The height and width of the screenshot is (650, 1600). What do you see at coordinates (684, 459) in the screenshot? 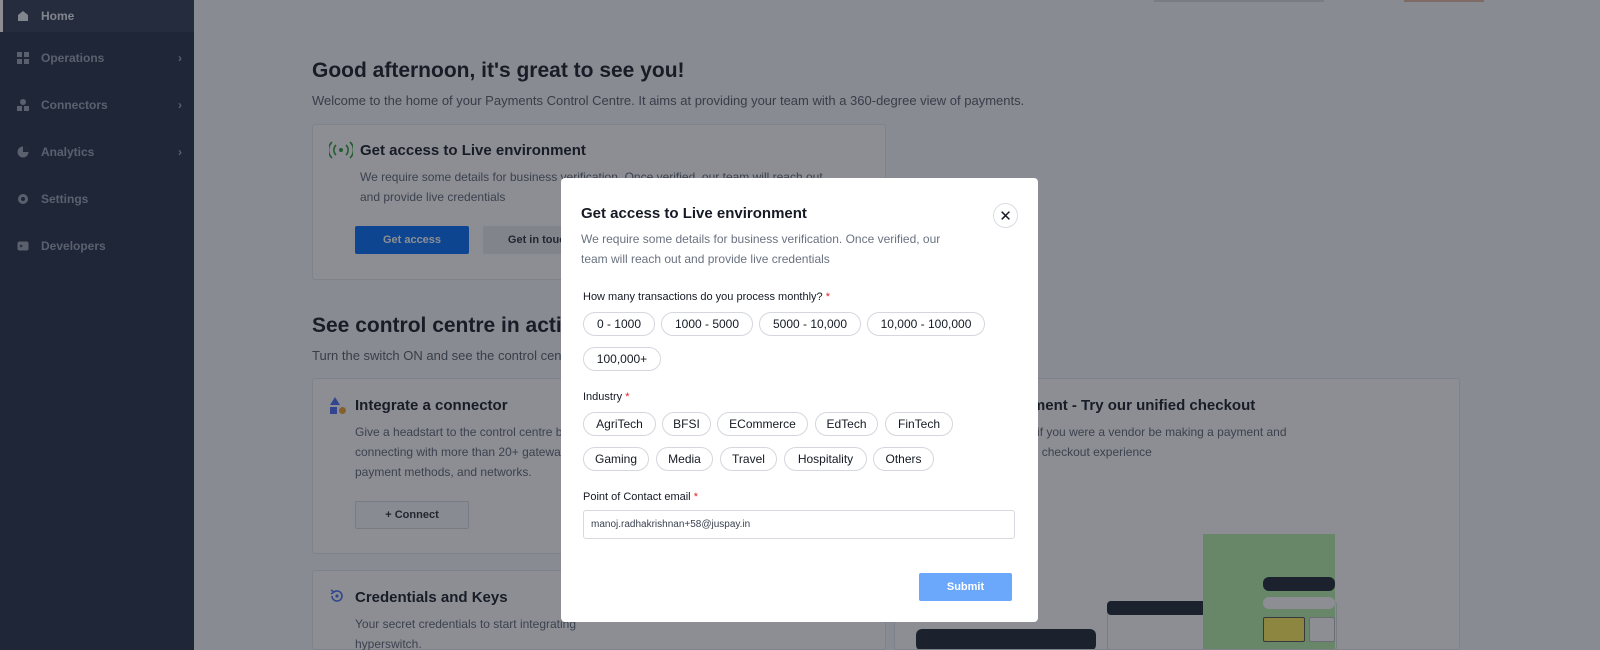
I see `industry-option: Media` at bounding box center [684, 459].